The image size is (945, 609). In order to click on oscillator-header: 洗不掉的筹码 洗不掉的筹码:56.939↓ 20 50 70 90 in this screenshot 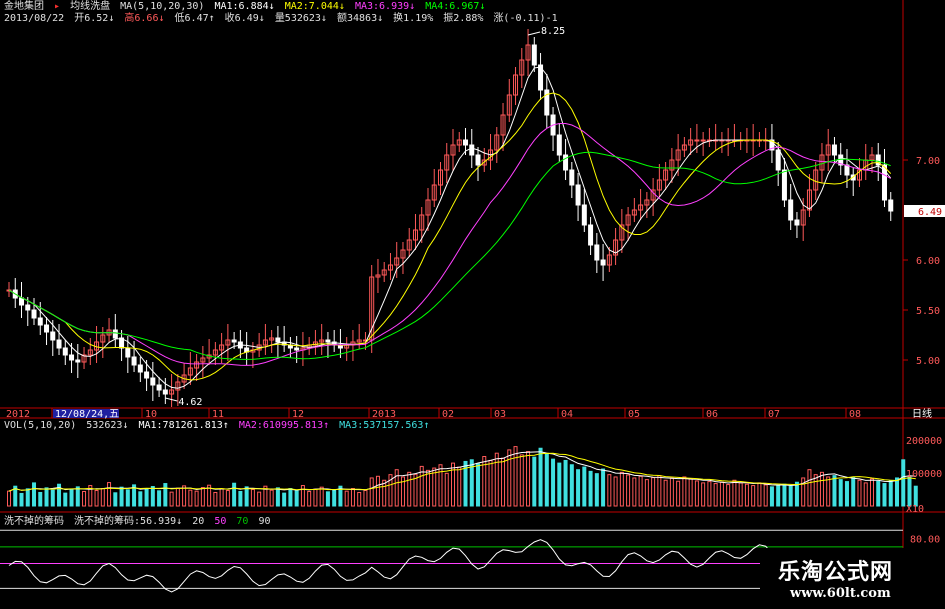, I will do `click(139, 521)`.